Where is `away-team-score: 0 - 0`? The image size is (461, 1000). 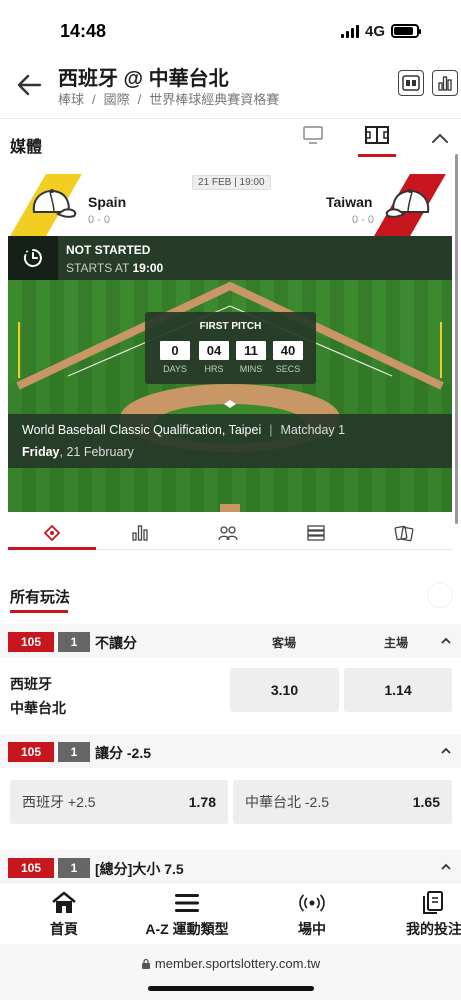 away-team-score: 0 - 0 is located at coordinates (363, 220).